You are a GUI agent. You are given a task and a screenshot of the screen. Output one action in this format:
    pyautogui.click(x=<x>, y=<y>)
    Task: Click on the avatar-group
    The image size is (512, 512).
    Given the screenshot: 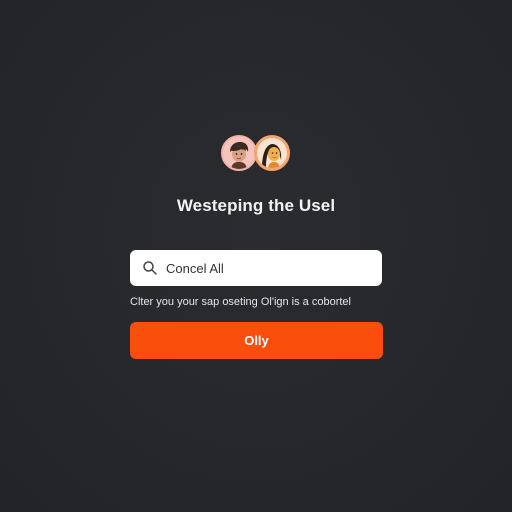 What is the action you would take?
    pyautogui.click(x=257, y=155)
    